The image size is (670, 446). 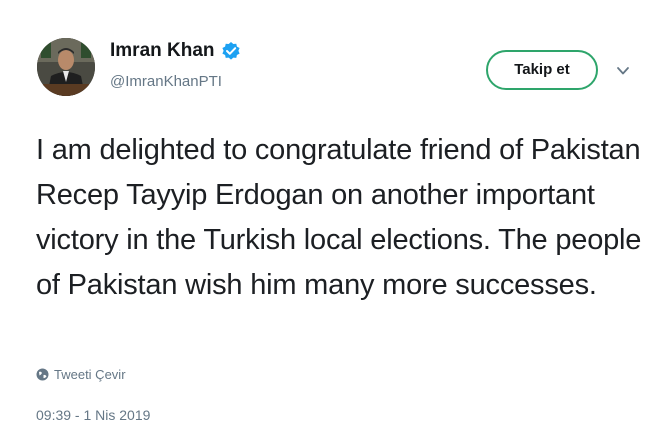 I want to click on verified-badge-icon, so click(x=231, y=51).